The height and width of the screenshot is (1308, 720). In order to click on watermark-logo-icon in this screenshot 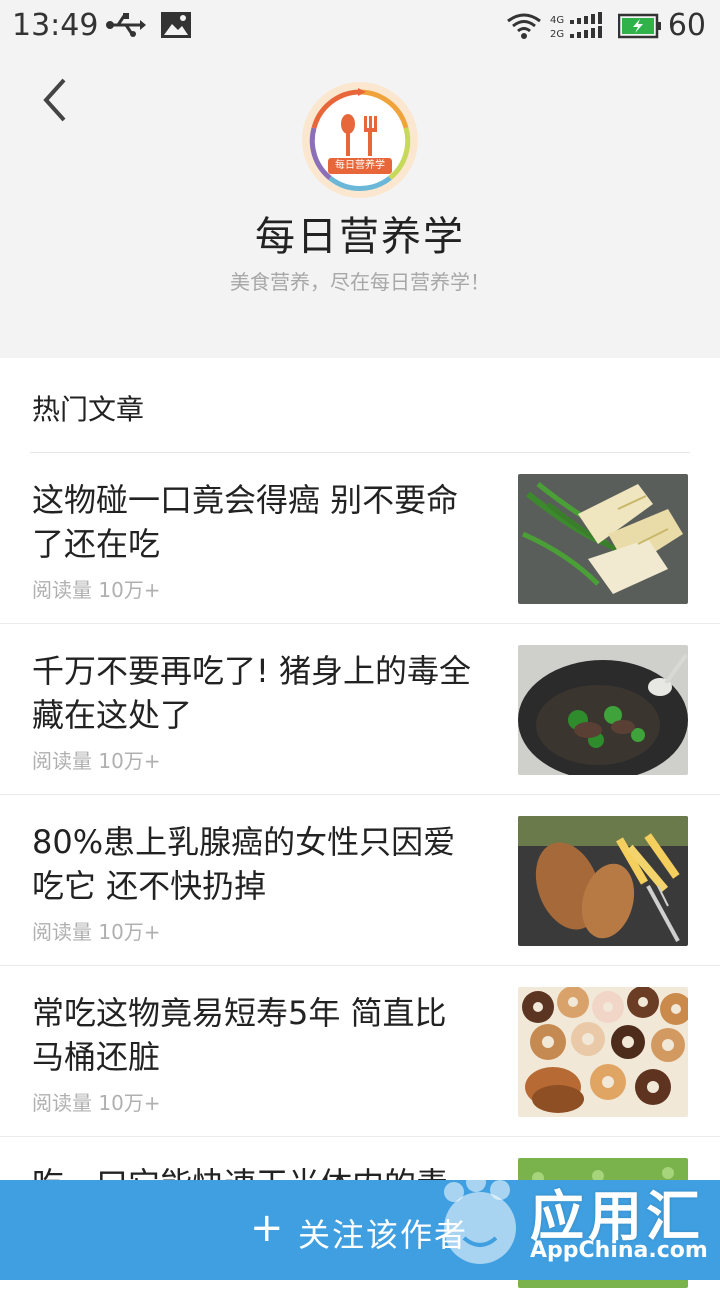, I will do `click(480, 1218)`.